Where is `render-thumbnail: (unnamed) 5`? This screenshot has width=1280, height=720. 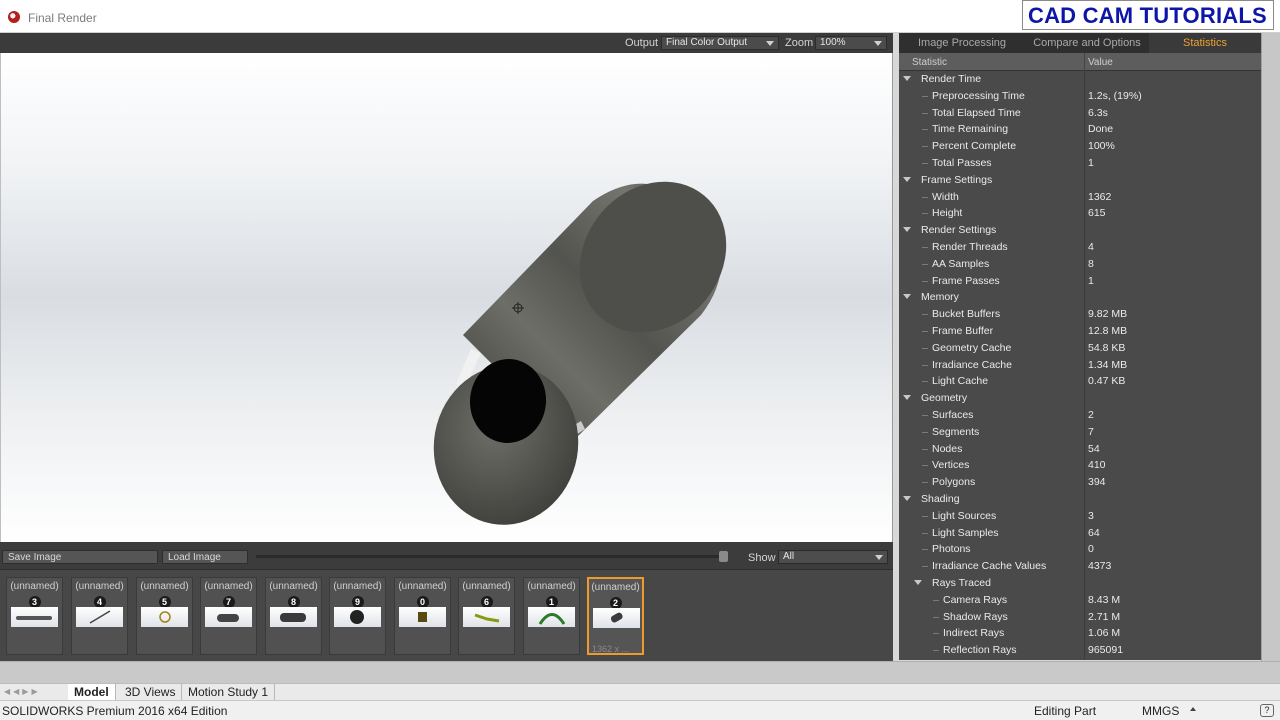
render-thumbnail: (unnamed) 5 is located at coordinates (164, 616).